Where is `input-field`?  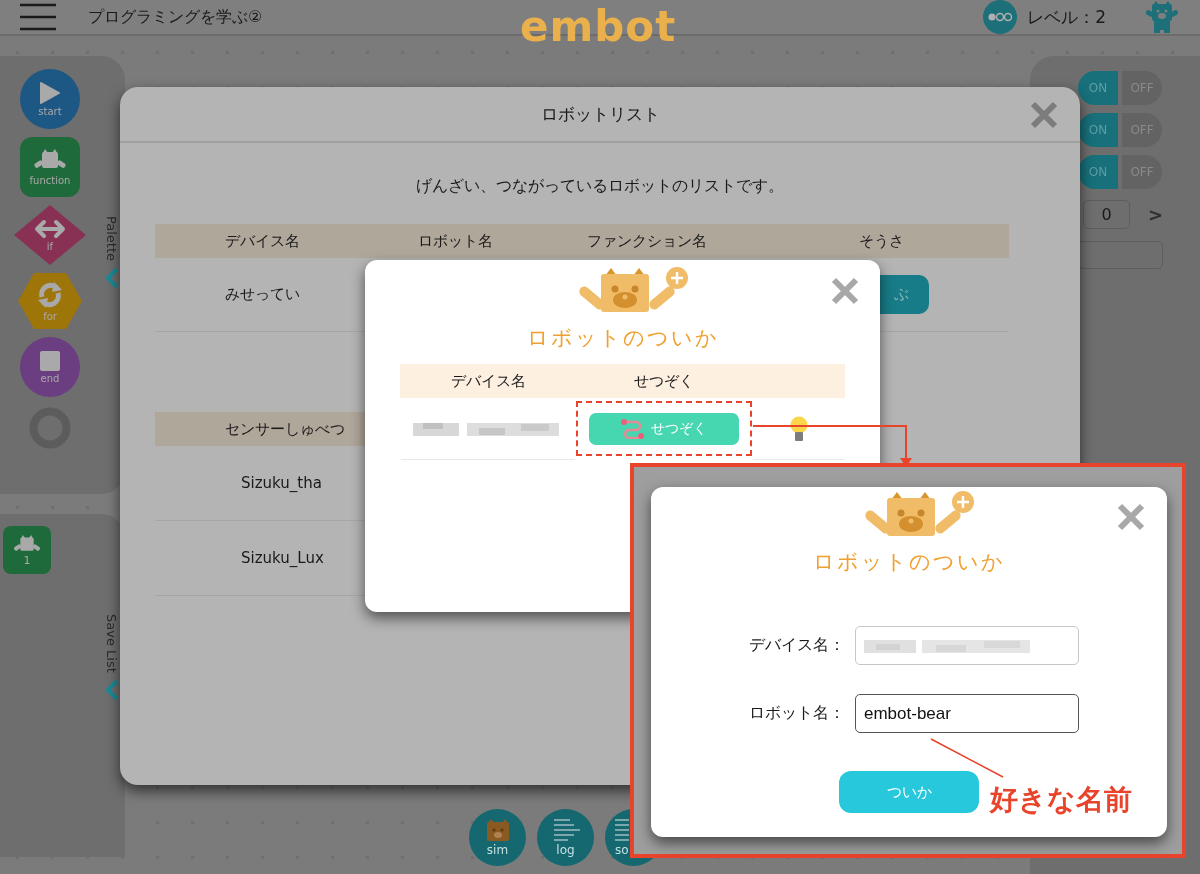
input-field is located at coordinates (967, 645).